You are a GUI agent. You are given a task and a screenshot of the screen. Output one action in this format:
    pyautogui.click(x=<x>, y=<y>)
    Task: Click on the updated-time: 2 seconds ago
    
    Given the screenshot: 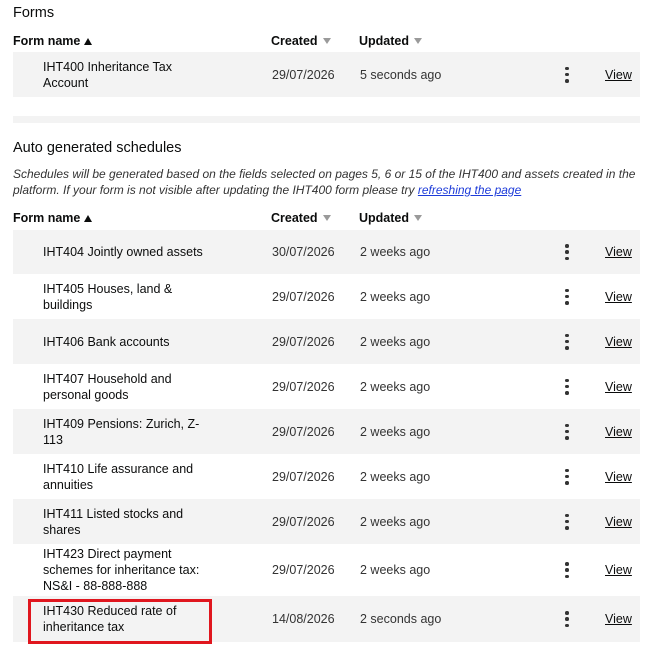 What is the action you would take?
    pyautogui.click(x=401, y=619)
    